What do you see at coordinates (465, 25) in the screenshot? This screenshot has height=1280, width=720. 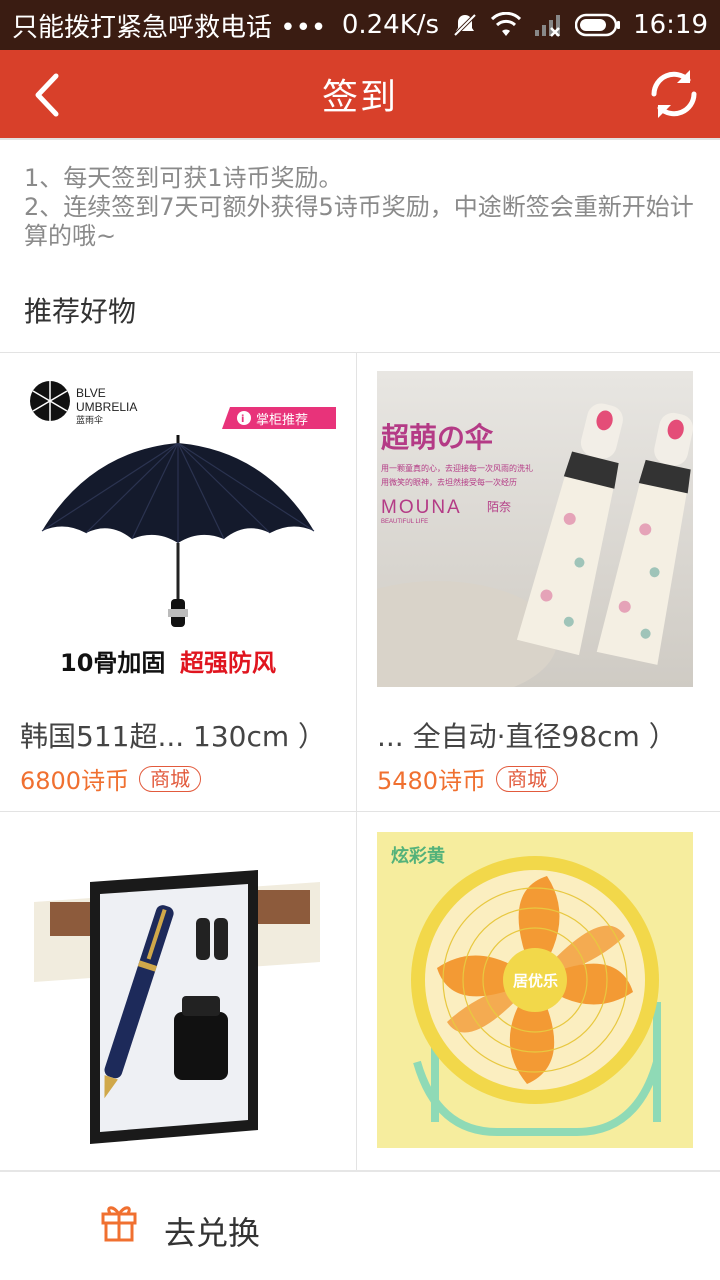 I see `mute-icon` at bounding box center [465, 25].